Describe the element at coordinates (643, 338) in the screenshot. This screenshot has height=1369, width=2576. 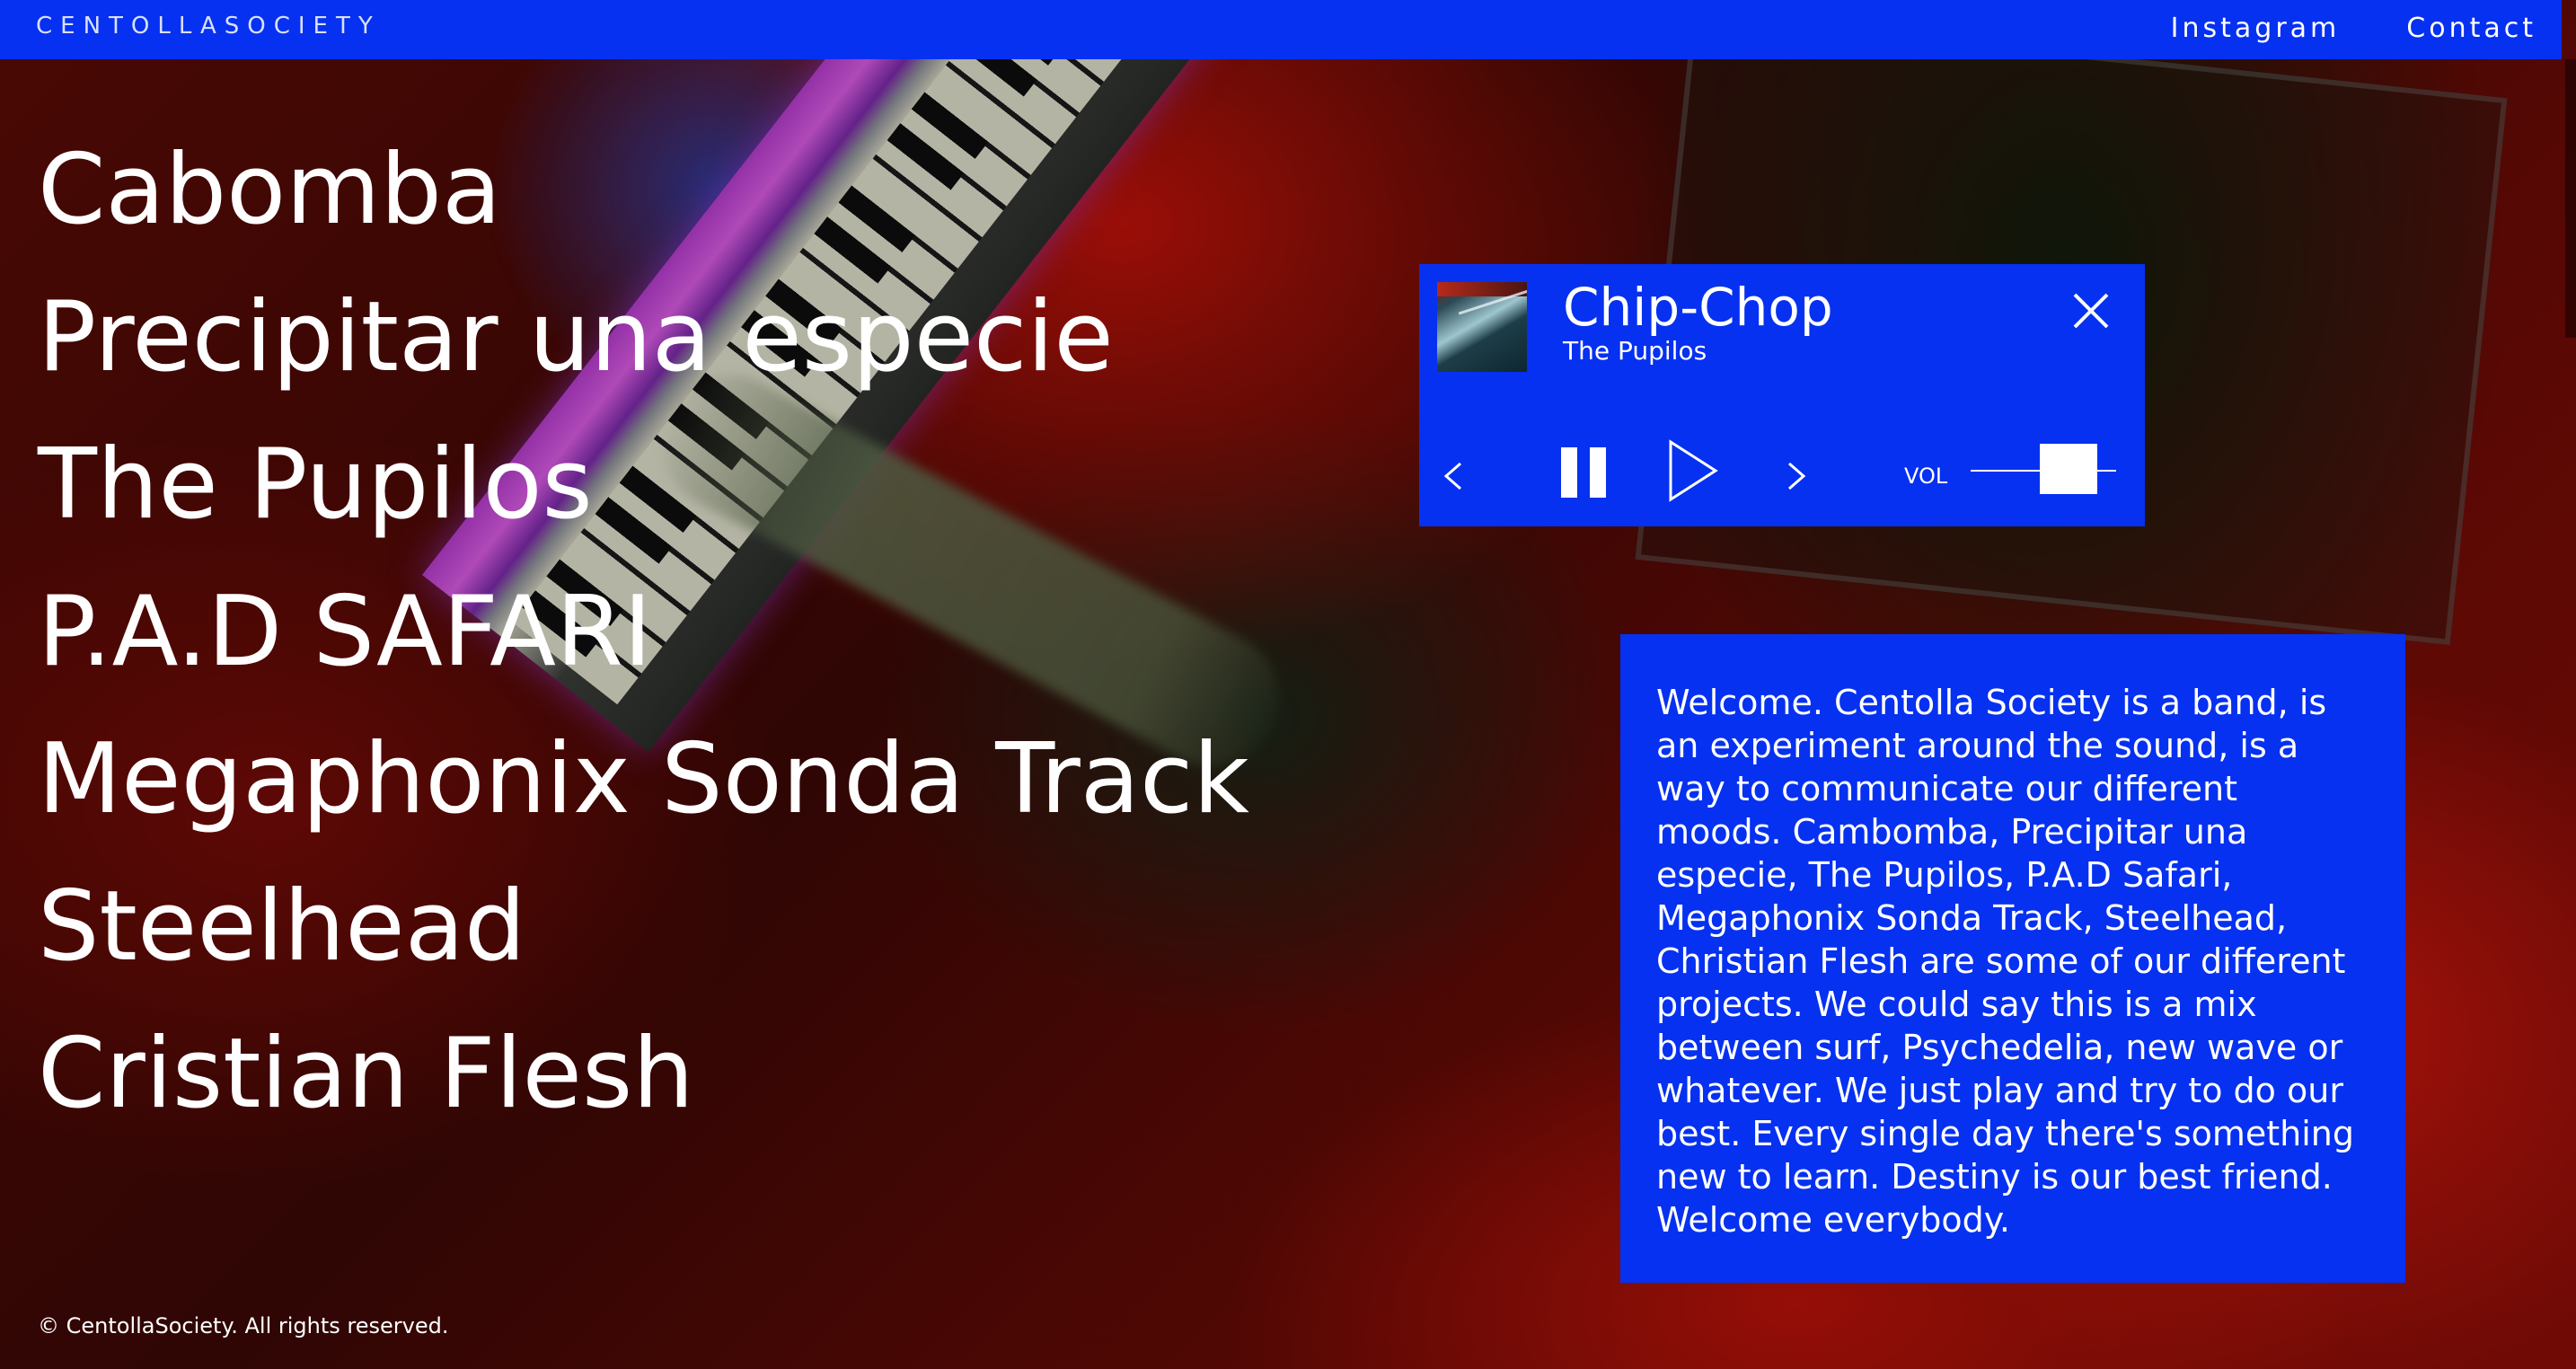
I see `project-link-precipitar-una-especie: Precipitar una especie` at that location.